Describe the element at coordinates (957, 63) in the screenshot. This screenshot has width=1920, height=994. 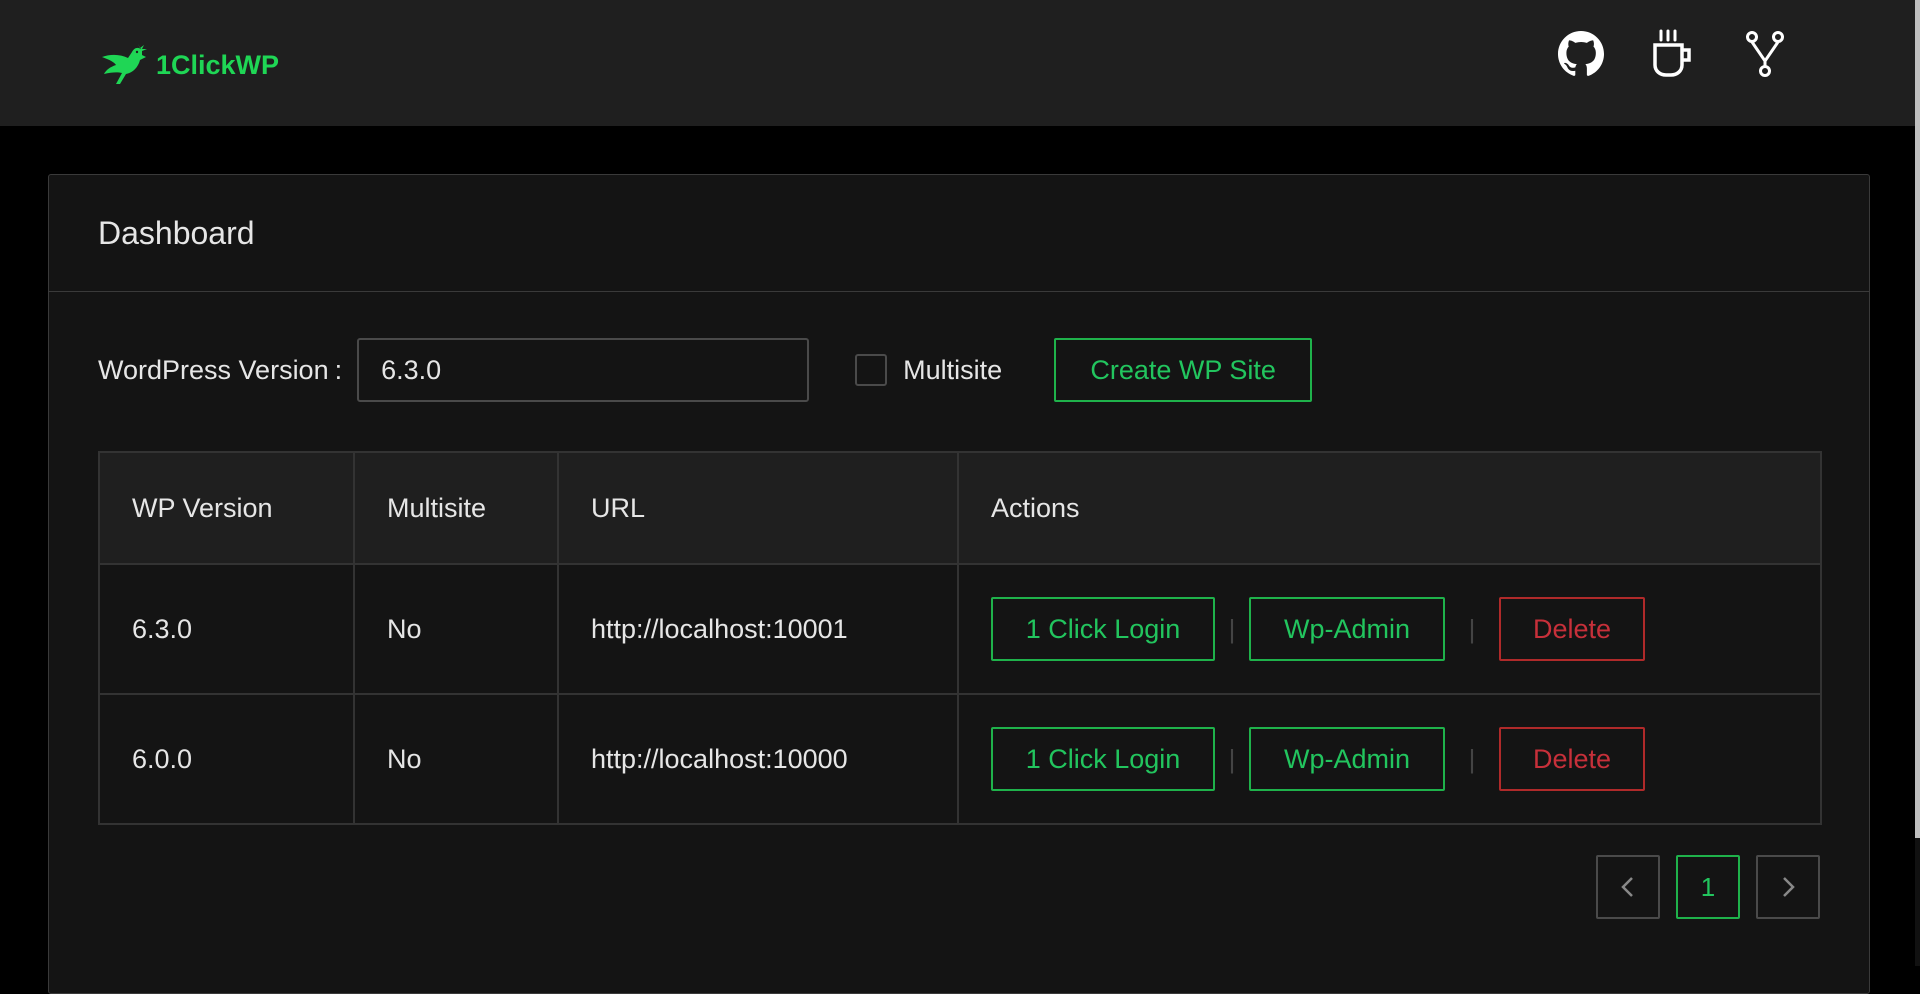
I see `top-header: 1ClickWP` at that location.